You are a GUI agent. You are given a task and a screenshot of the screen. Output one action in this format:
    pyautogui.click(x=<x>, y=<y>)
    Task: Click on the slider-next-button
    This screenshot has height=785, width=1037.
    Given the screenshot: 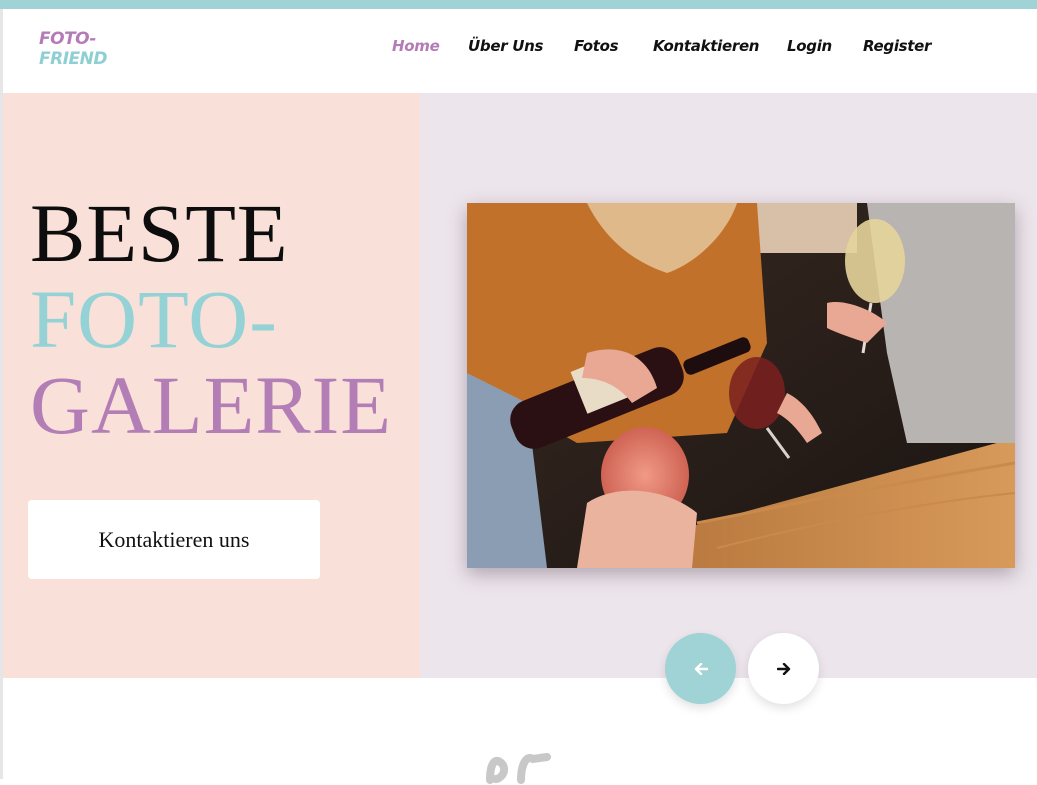 What is the action you would take?
    pyautogui.click(x=783, y=668)
    